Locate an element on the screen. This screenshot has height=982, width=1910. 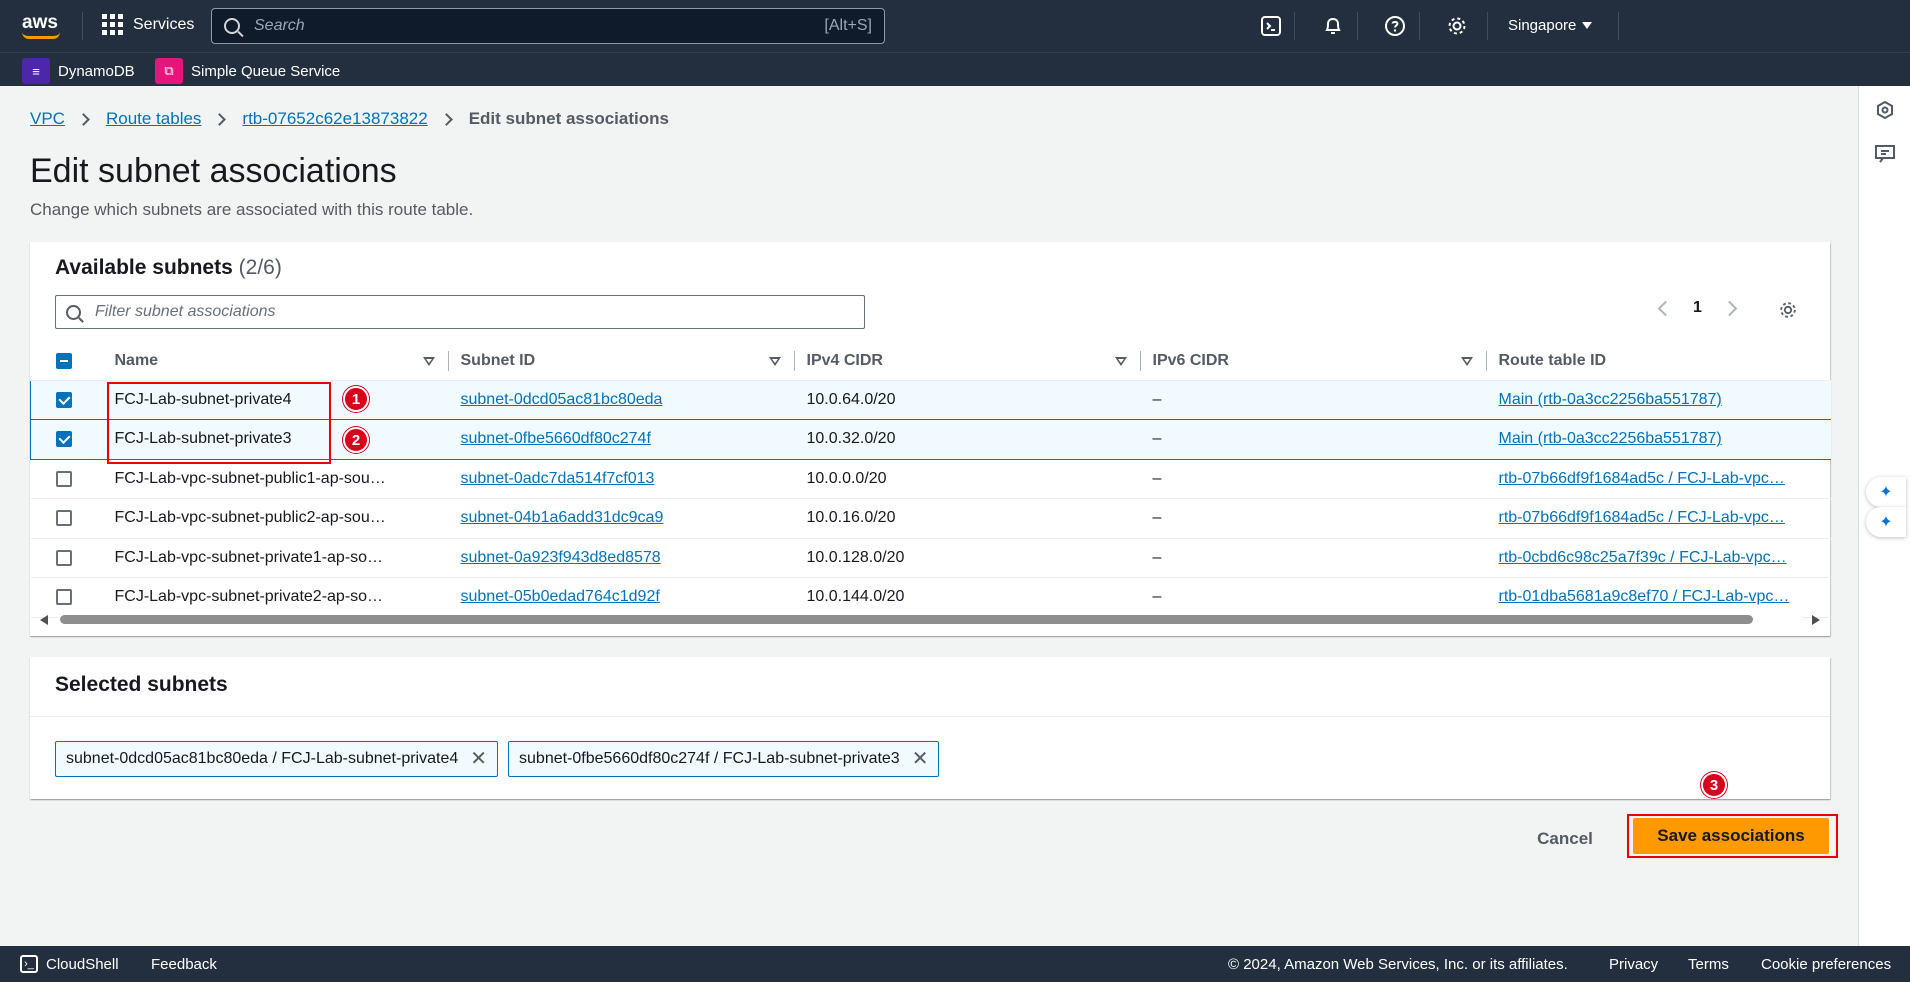
ipv4-cidr: 10.0.64.0/20 is located at coordinates (967, 399).